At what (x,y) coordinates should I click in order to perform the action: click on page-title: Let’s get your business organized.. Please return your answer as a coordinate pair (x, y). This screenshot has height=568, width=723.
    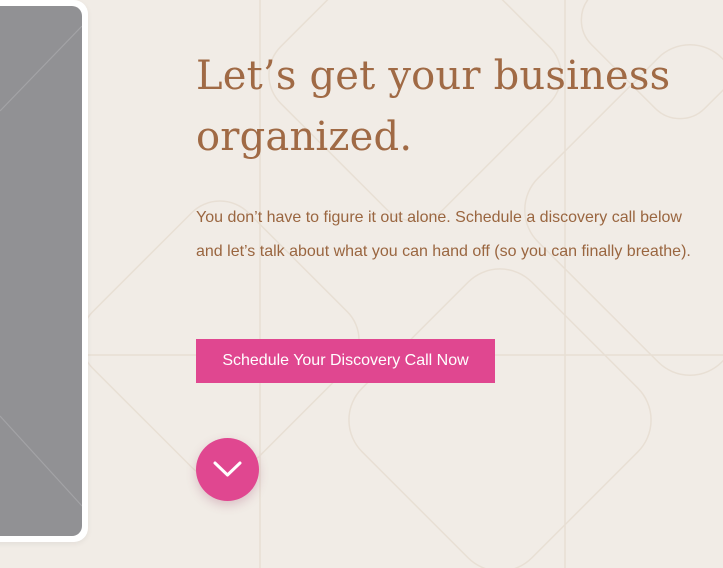
    Looking at the image, I should click on (433, 106).